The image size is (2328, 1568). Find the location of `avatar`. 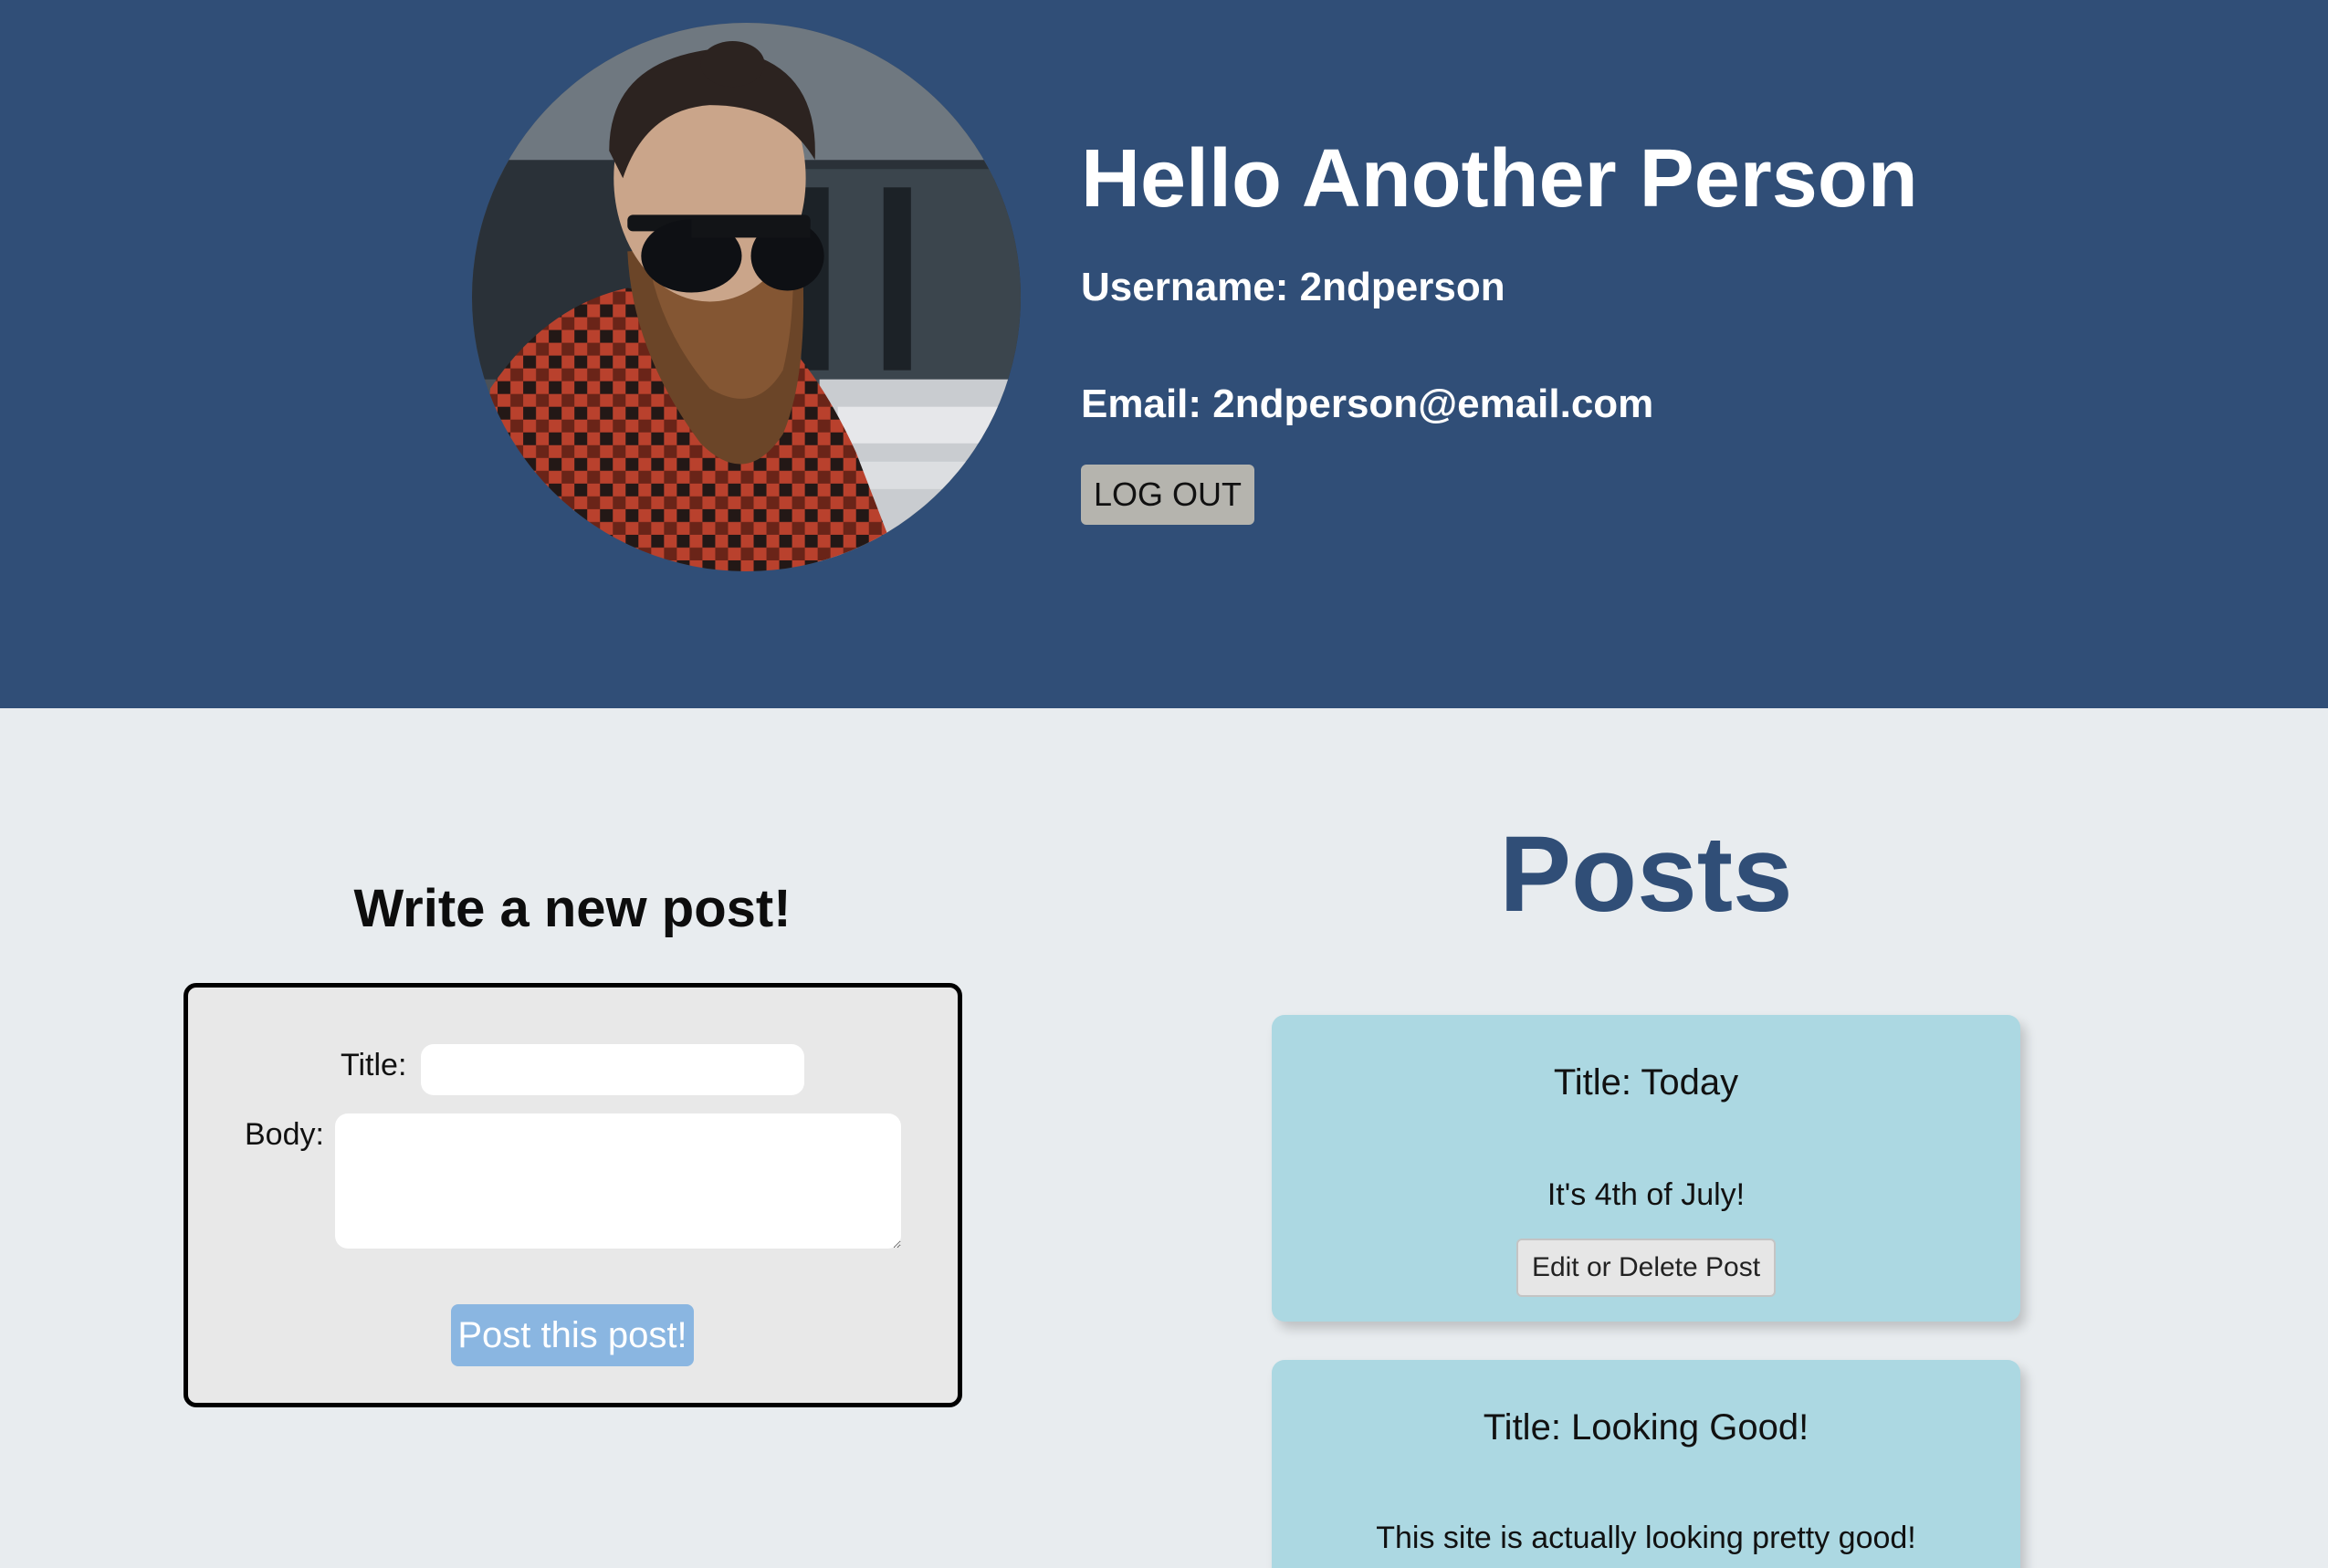

avatar is located at coordinates (747, 297).